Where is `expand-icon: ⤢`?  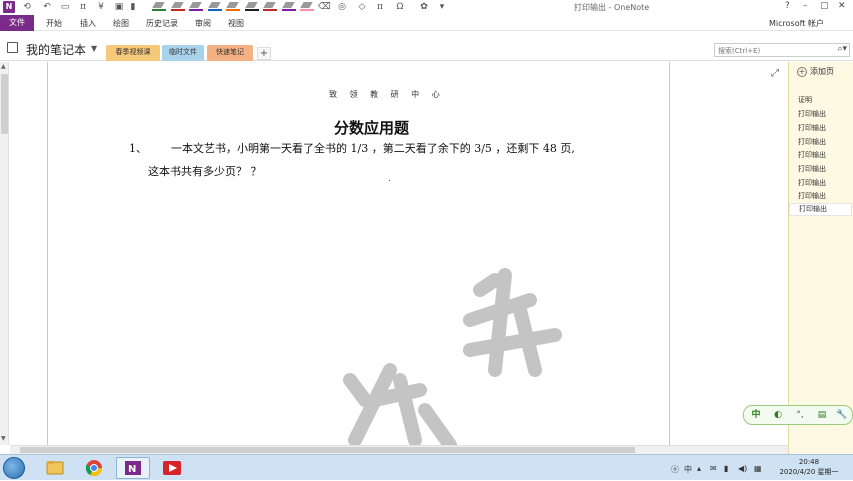 expand-icon: ⤢ is located at coordinates (775, 73).